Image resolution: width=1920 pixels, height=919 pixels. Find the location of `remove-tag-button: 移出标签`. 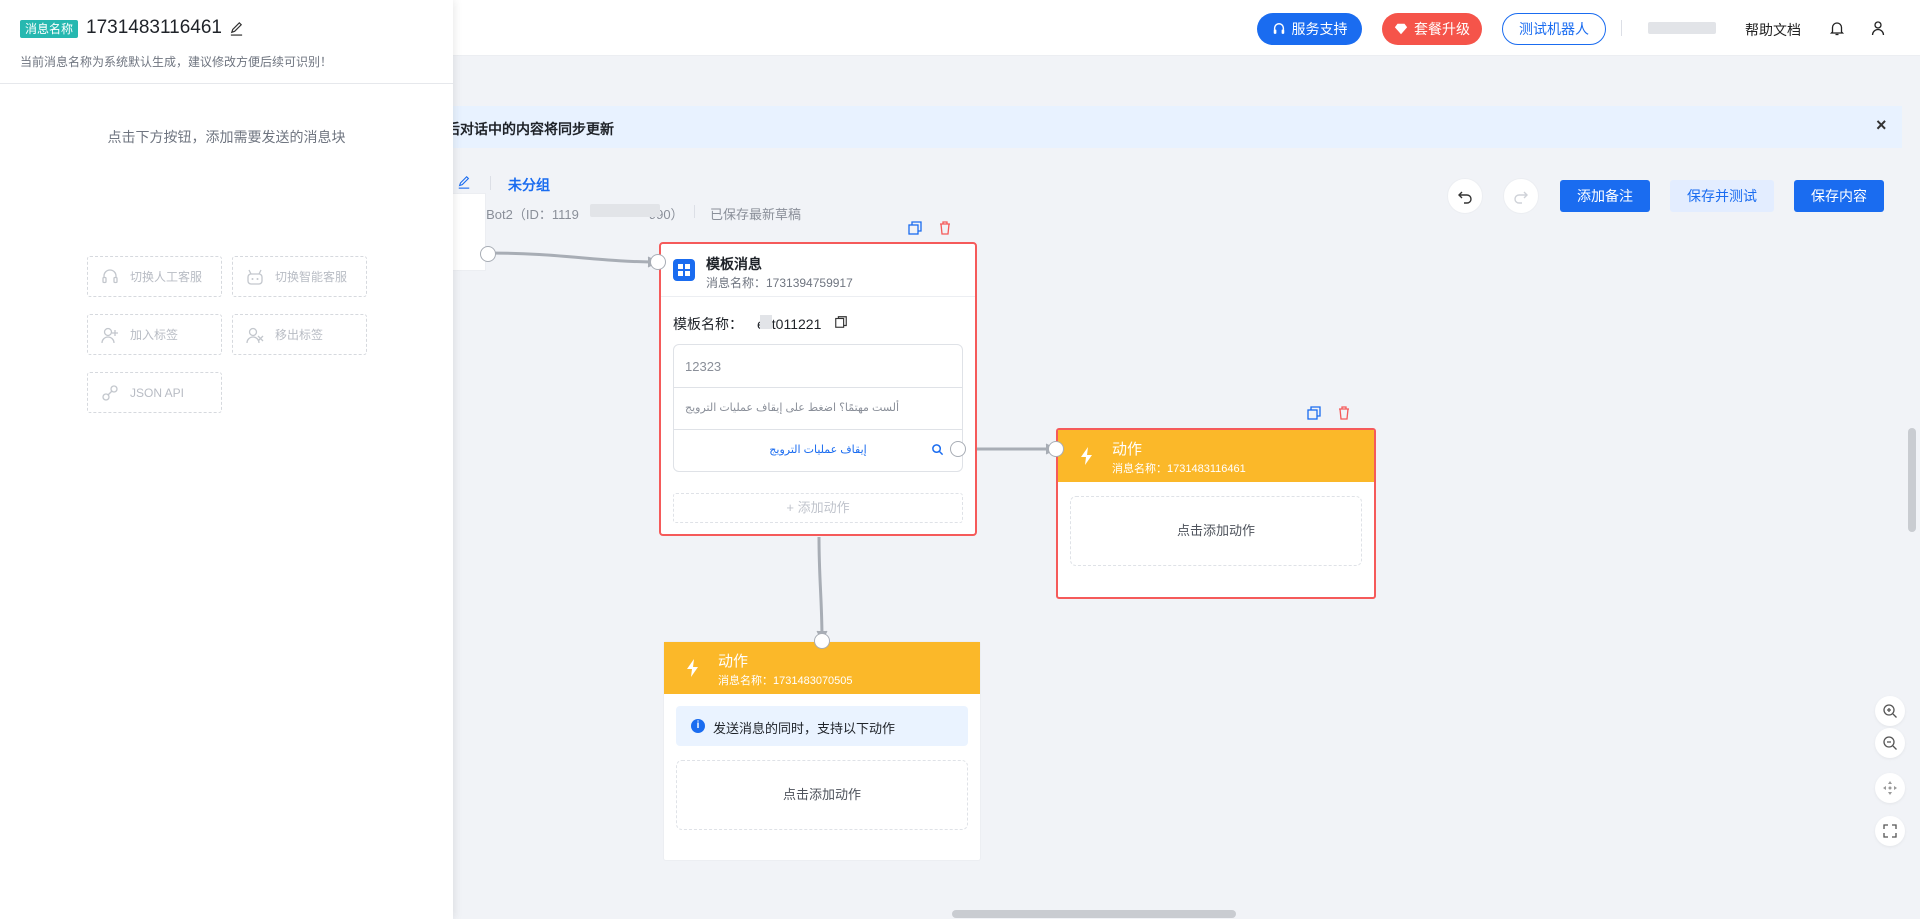

remove-tag-button: 移出标签 is located at coordinates (299, 334).